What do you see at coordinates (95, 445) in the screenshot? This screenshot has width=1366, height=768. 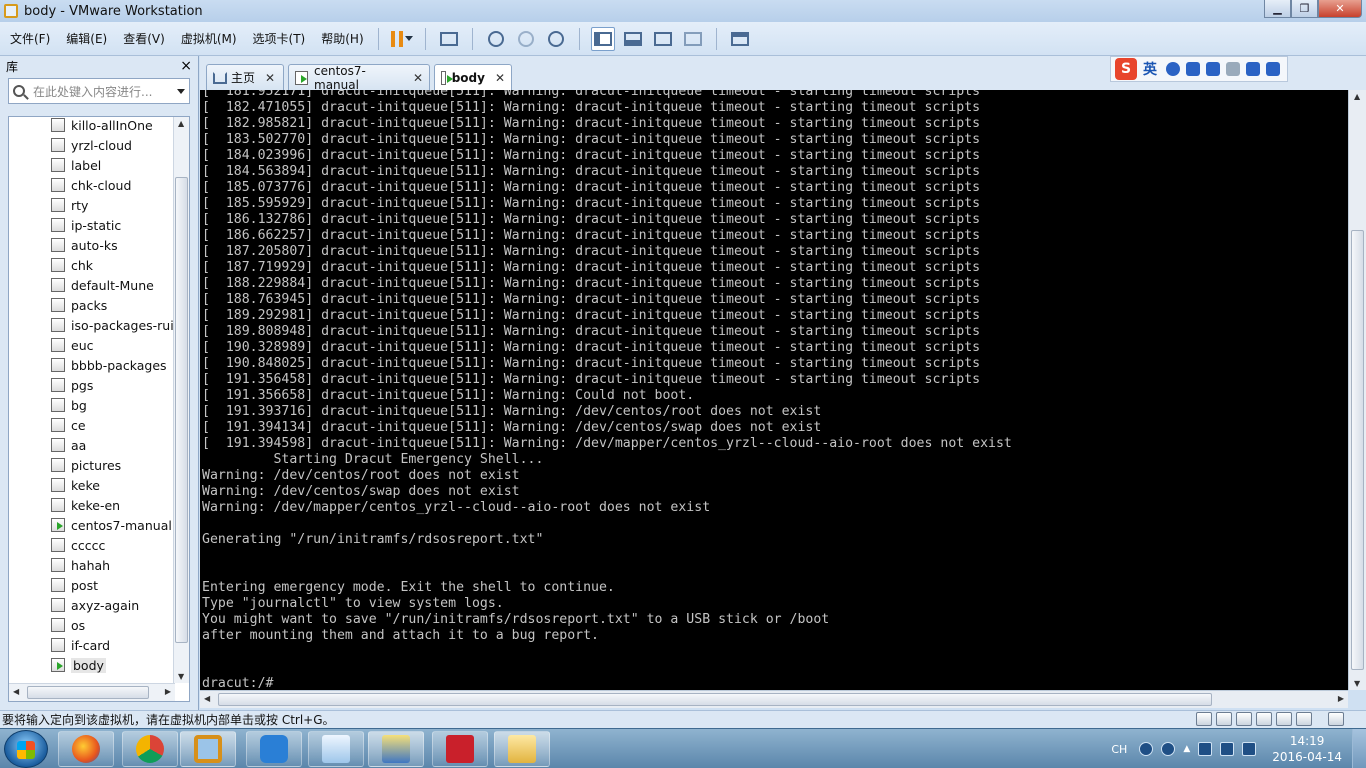 I see `sidebar-item-aa: aa` at bounding box center [95, 445].